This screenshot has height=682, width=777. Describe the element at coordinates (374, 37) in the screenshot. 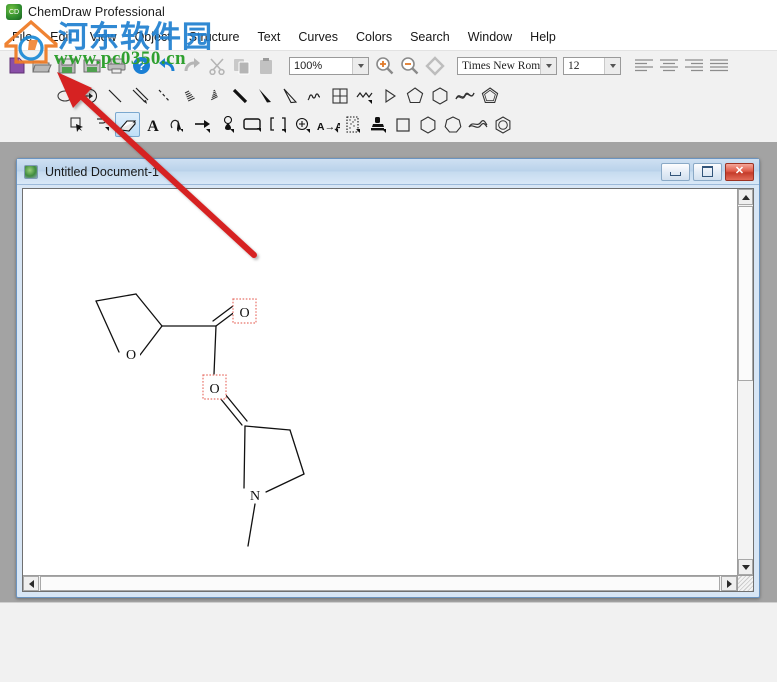

I see `menu-item-colors: Colors` at that location.